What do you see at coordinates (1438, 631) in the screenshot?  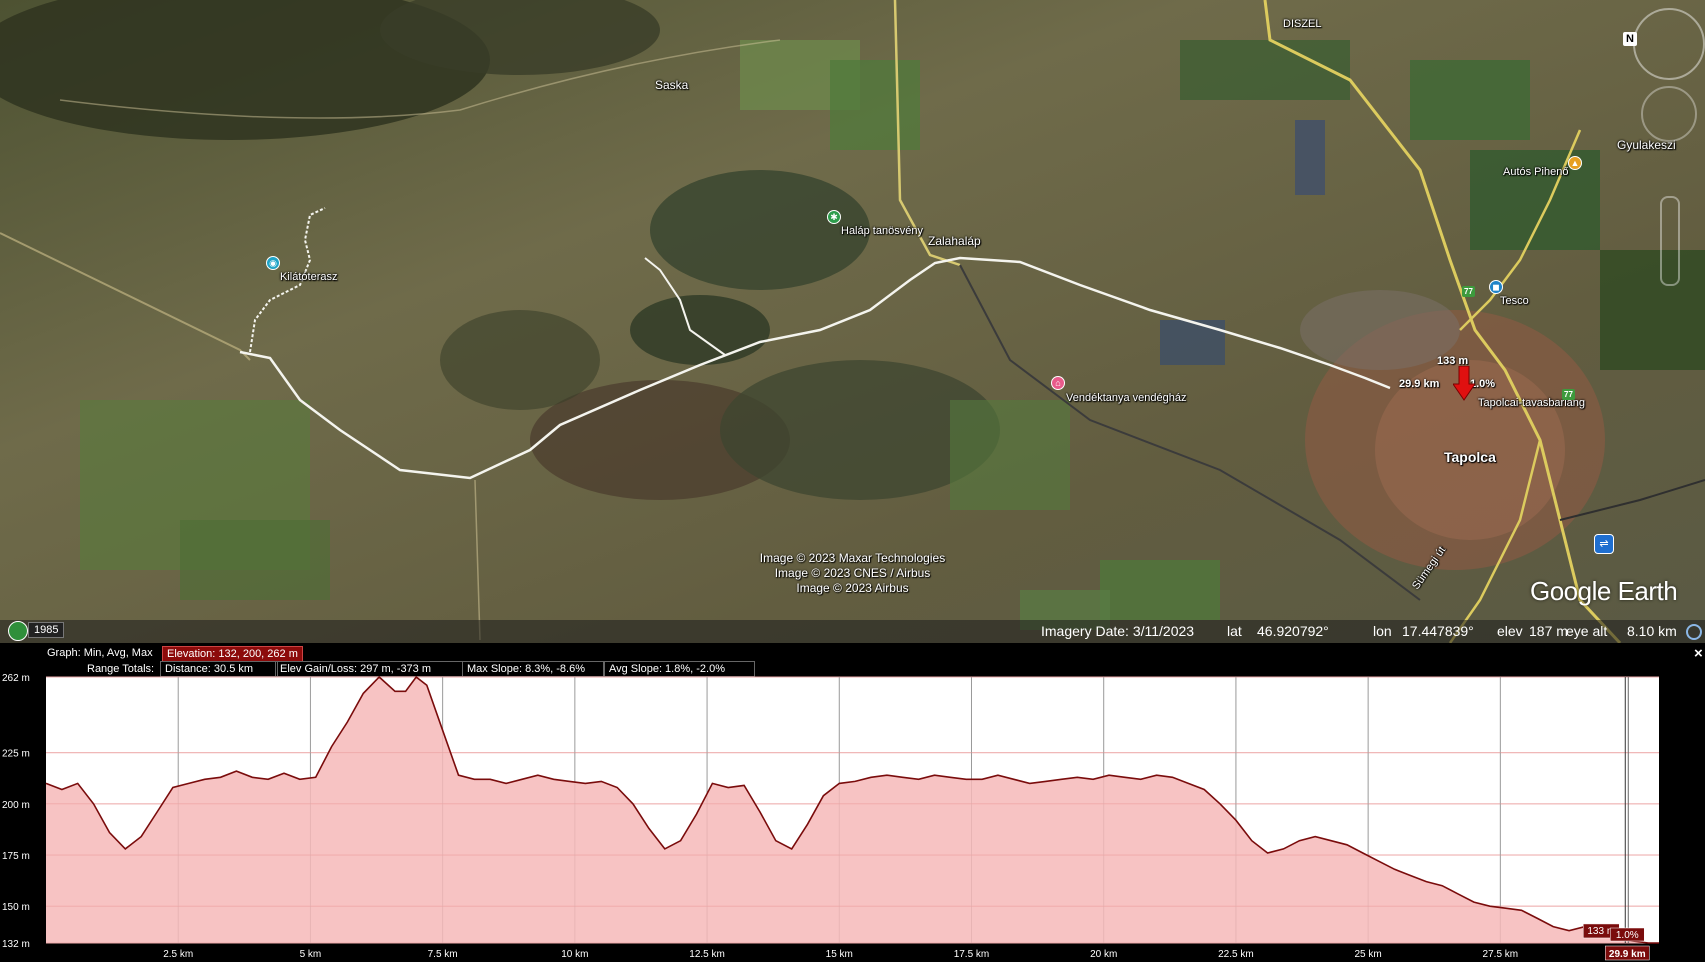 I see `lon-value: 17.447839°` at bounding box center [1438, 631].